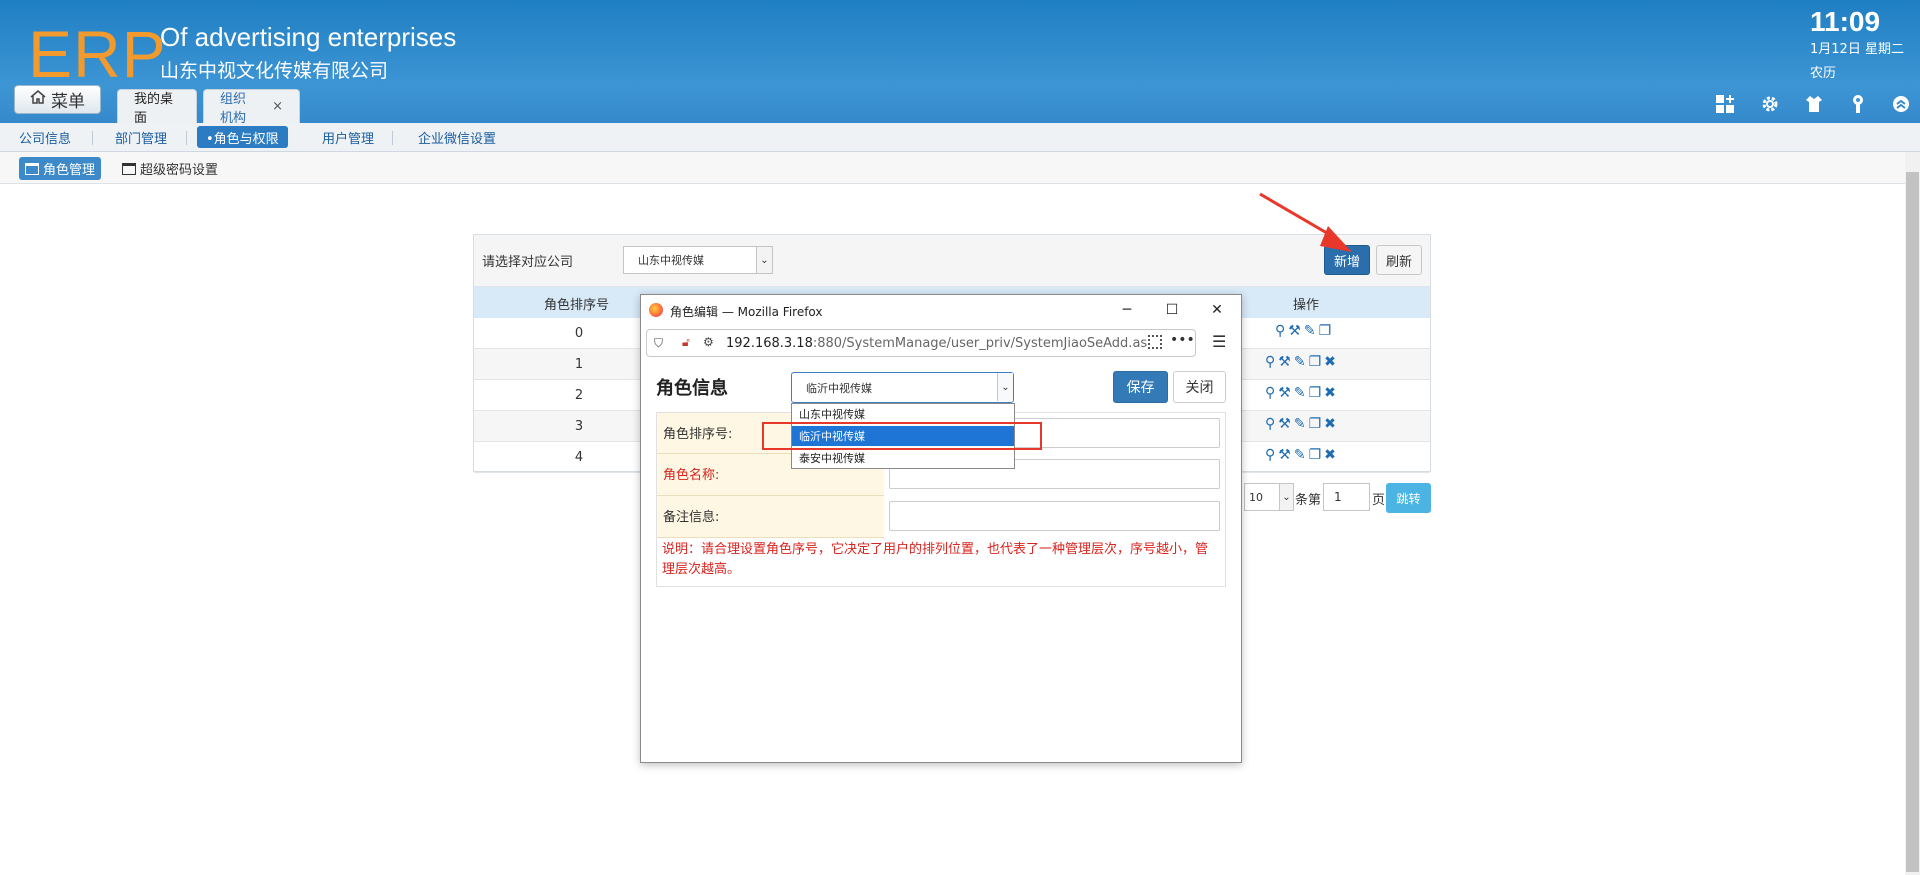  Describe the element at coordinates (57, 99) in the screenshot. I see `menu-button: 菜单` at that location.